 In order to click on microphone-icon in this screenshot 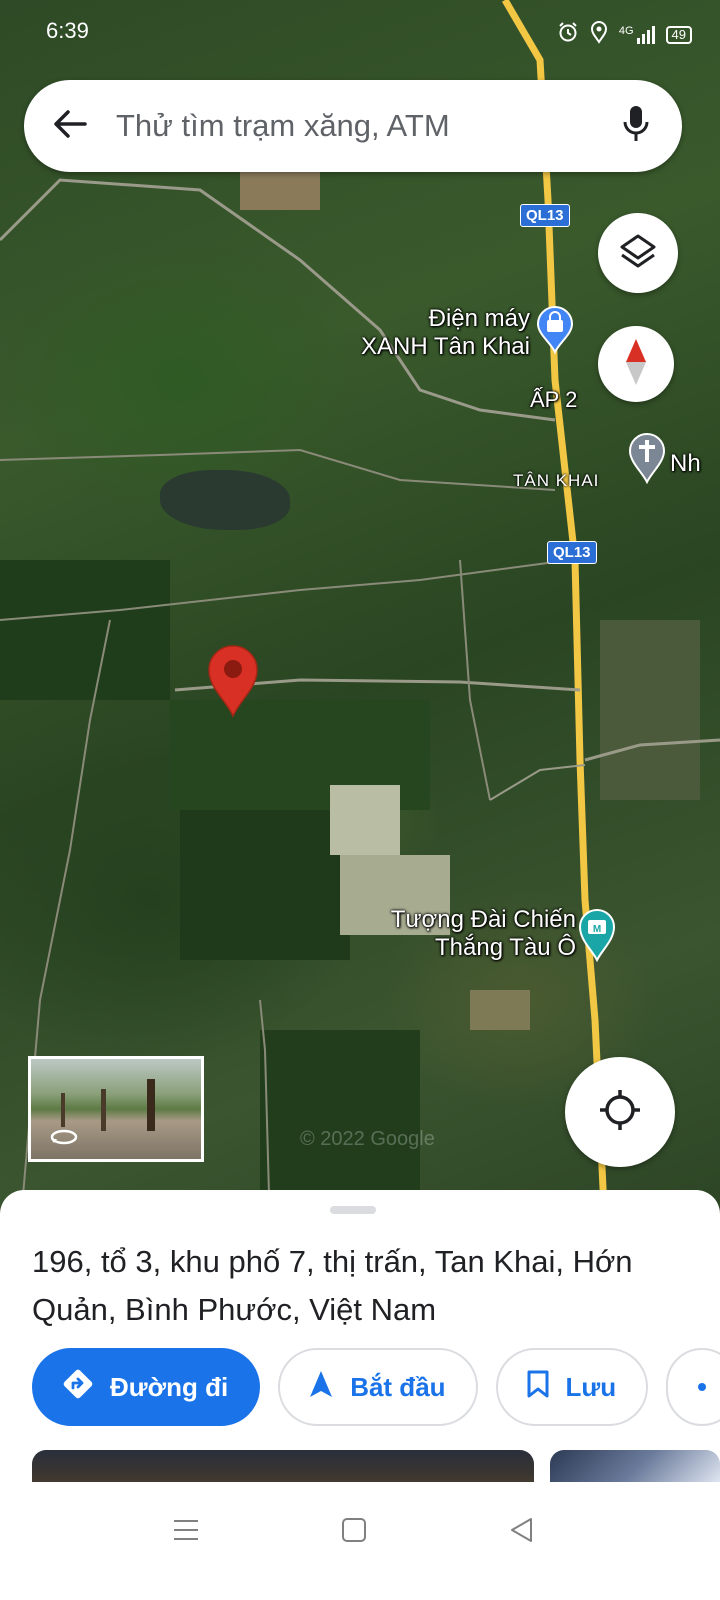, I will do `click(636, 126)`.